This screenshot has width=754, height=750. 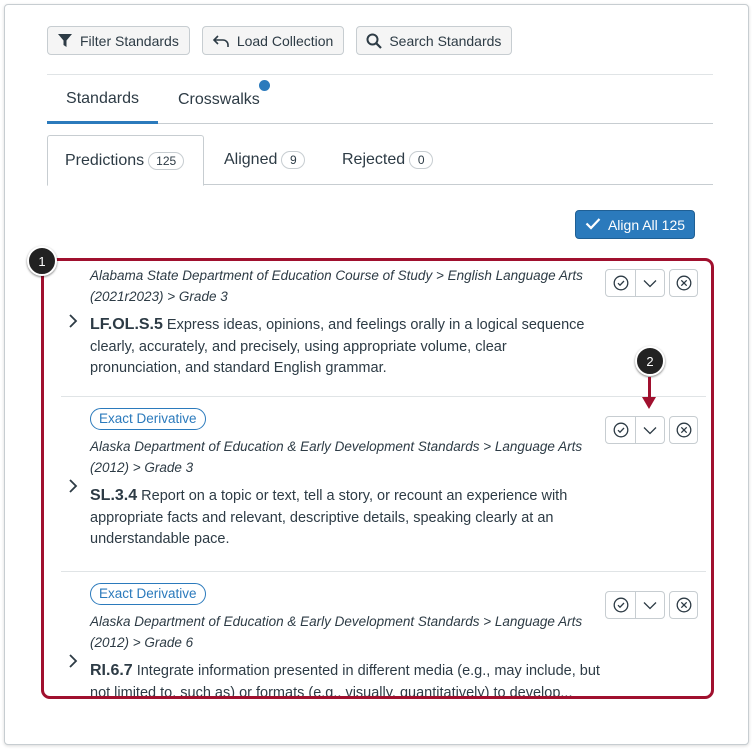 I want to click on tab-aligned: Aligned 9, so click(x=265, y=160).